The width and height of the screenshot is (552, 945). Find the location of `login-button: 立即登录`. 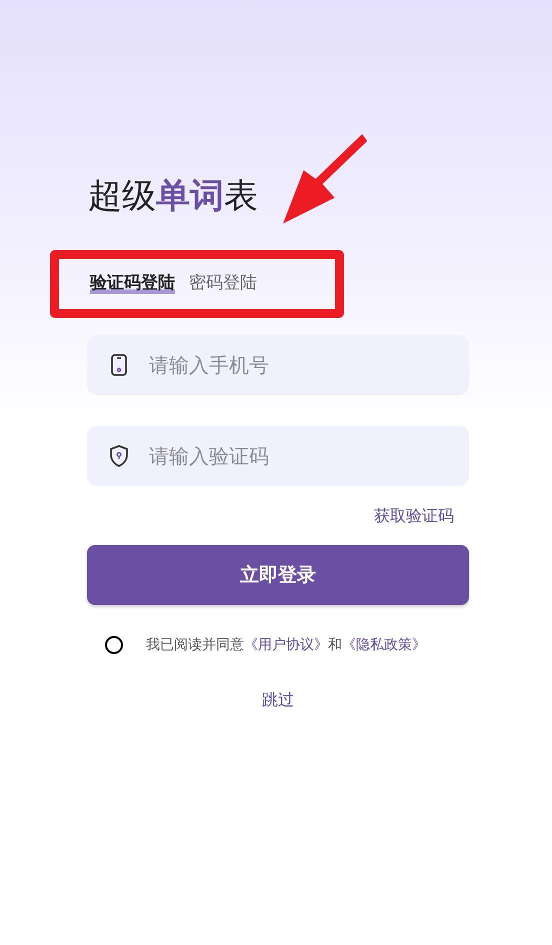

login-button: 立即登录 is located at coordinates (278, 575).